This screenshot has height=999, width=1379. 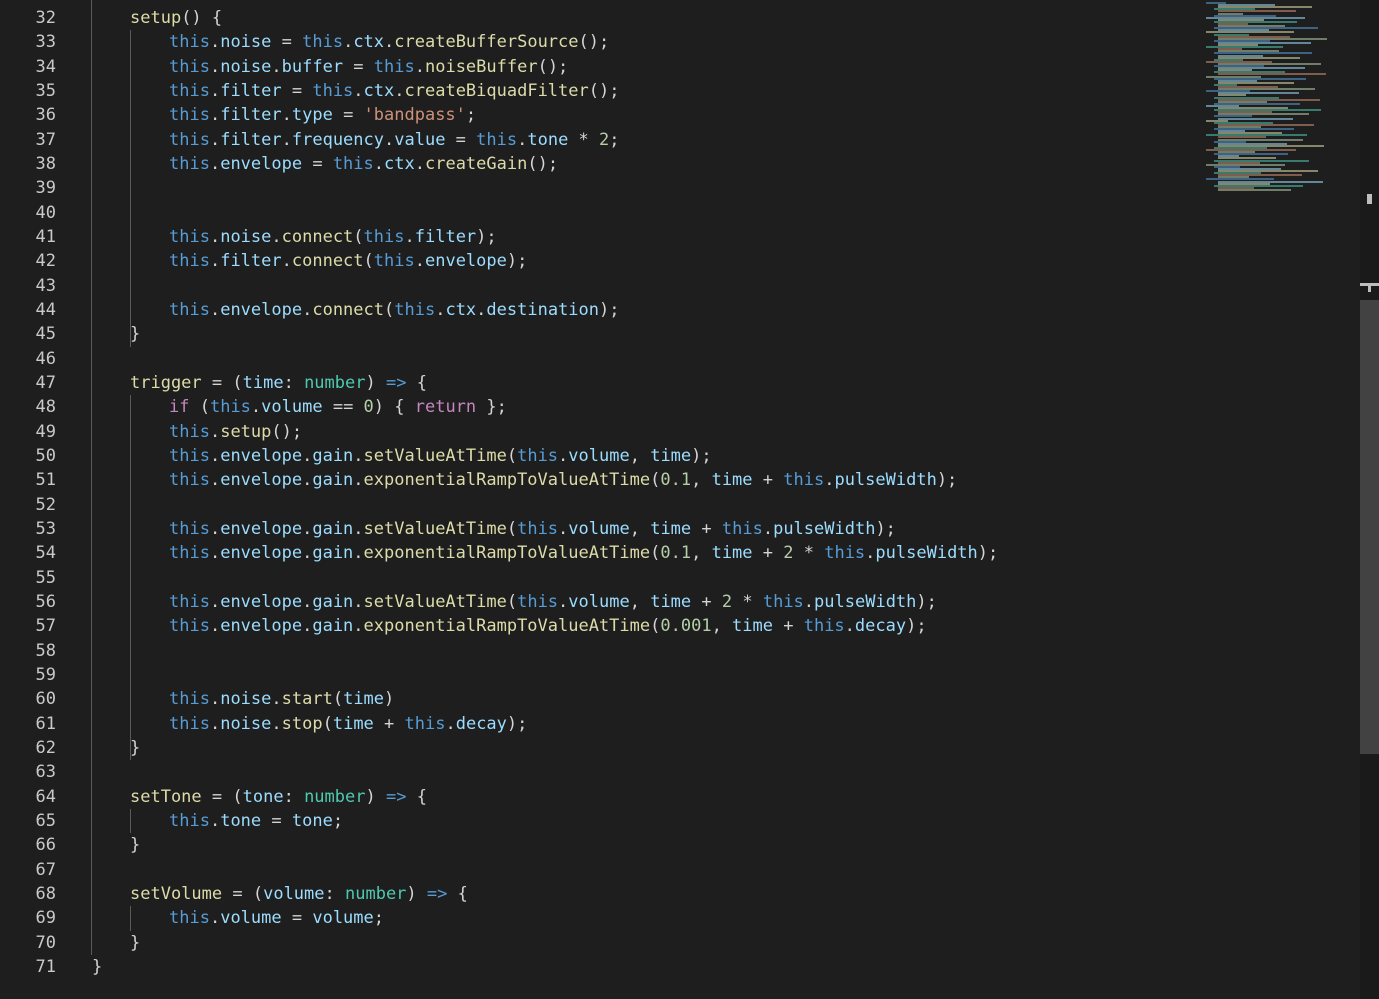 What do you see at coordinates (363, 164) in the screenshot?
I see `code-line: this.envelope = this.ctx.createGain();` at bounding box center [363, 164].